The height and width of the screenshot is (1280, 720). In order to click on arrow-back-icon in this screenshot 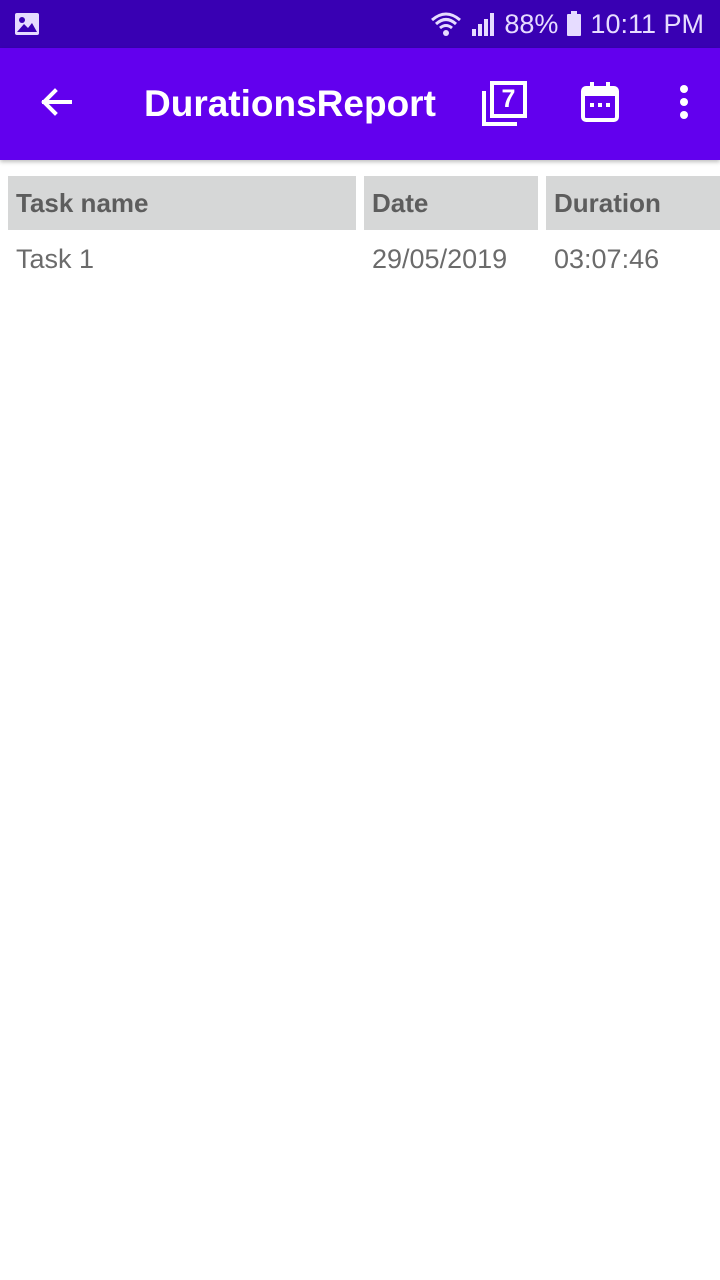, I will do `click(56, 104)`.